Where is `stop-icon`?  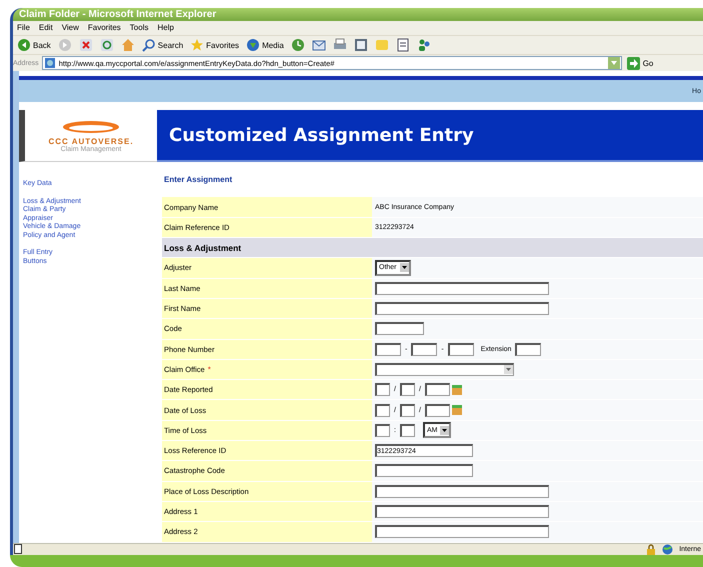
stop-icon is located at coordinates (85, 45).